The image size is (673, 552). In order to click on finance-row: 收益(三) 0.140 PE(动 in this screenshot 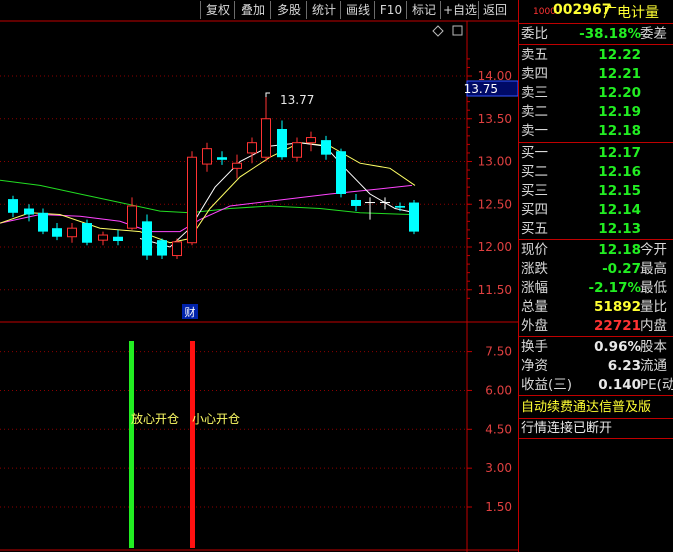, I will do `click(596, 385)`.